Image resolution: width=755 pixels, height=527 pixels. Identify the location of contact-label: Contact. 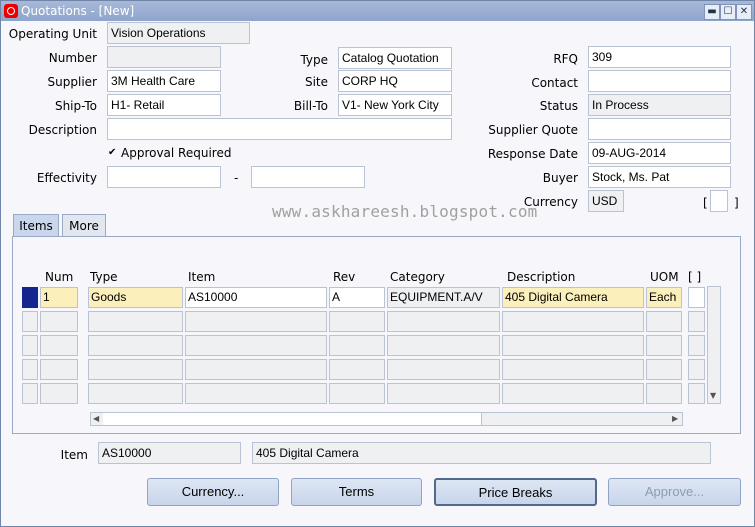
(554, 83).